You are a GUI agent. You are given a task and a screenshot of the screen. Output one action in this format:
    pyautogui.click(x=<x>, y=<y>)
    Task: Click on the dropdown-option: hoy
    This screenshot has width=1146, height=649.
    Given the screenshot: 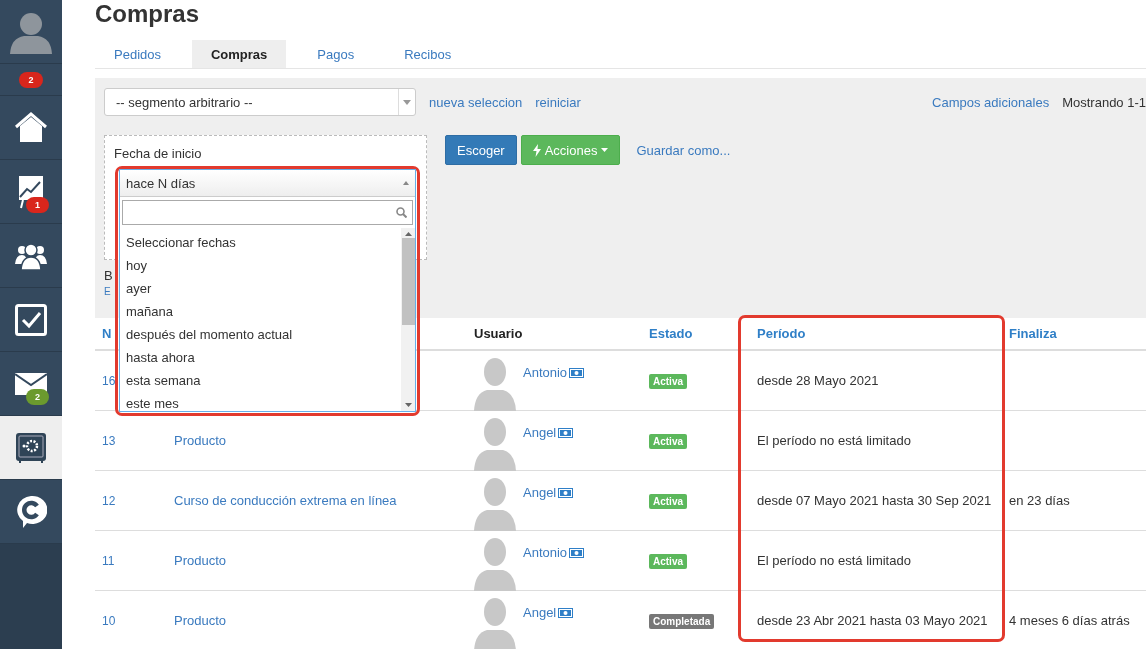 What is the action you would take?
    pyautogui.click(x=260, y=265)
    